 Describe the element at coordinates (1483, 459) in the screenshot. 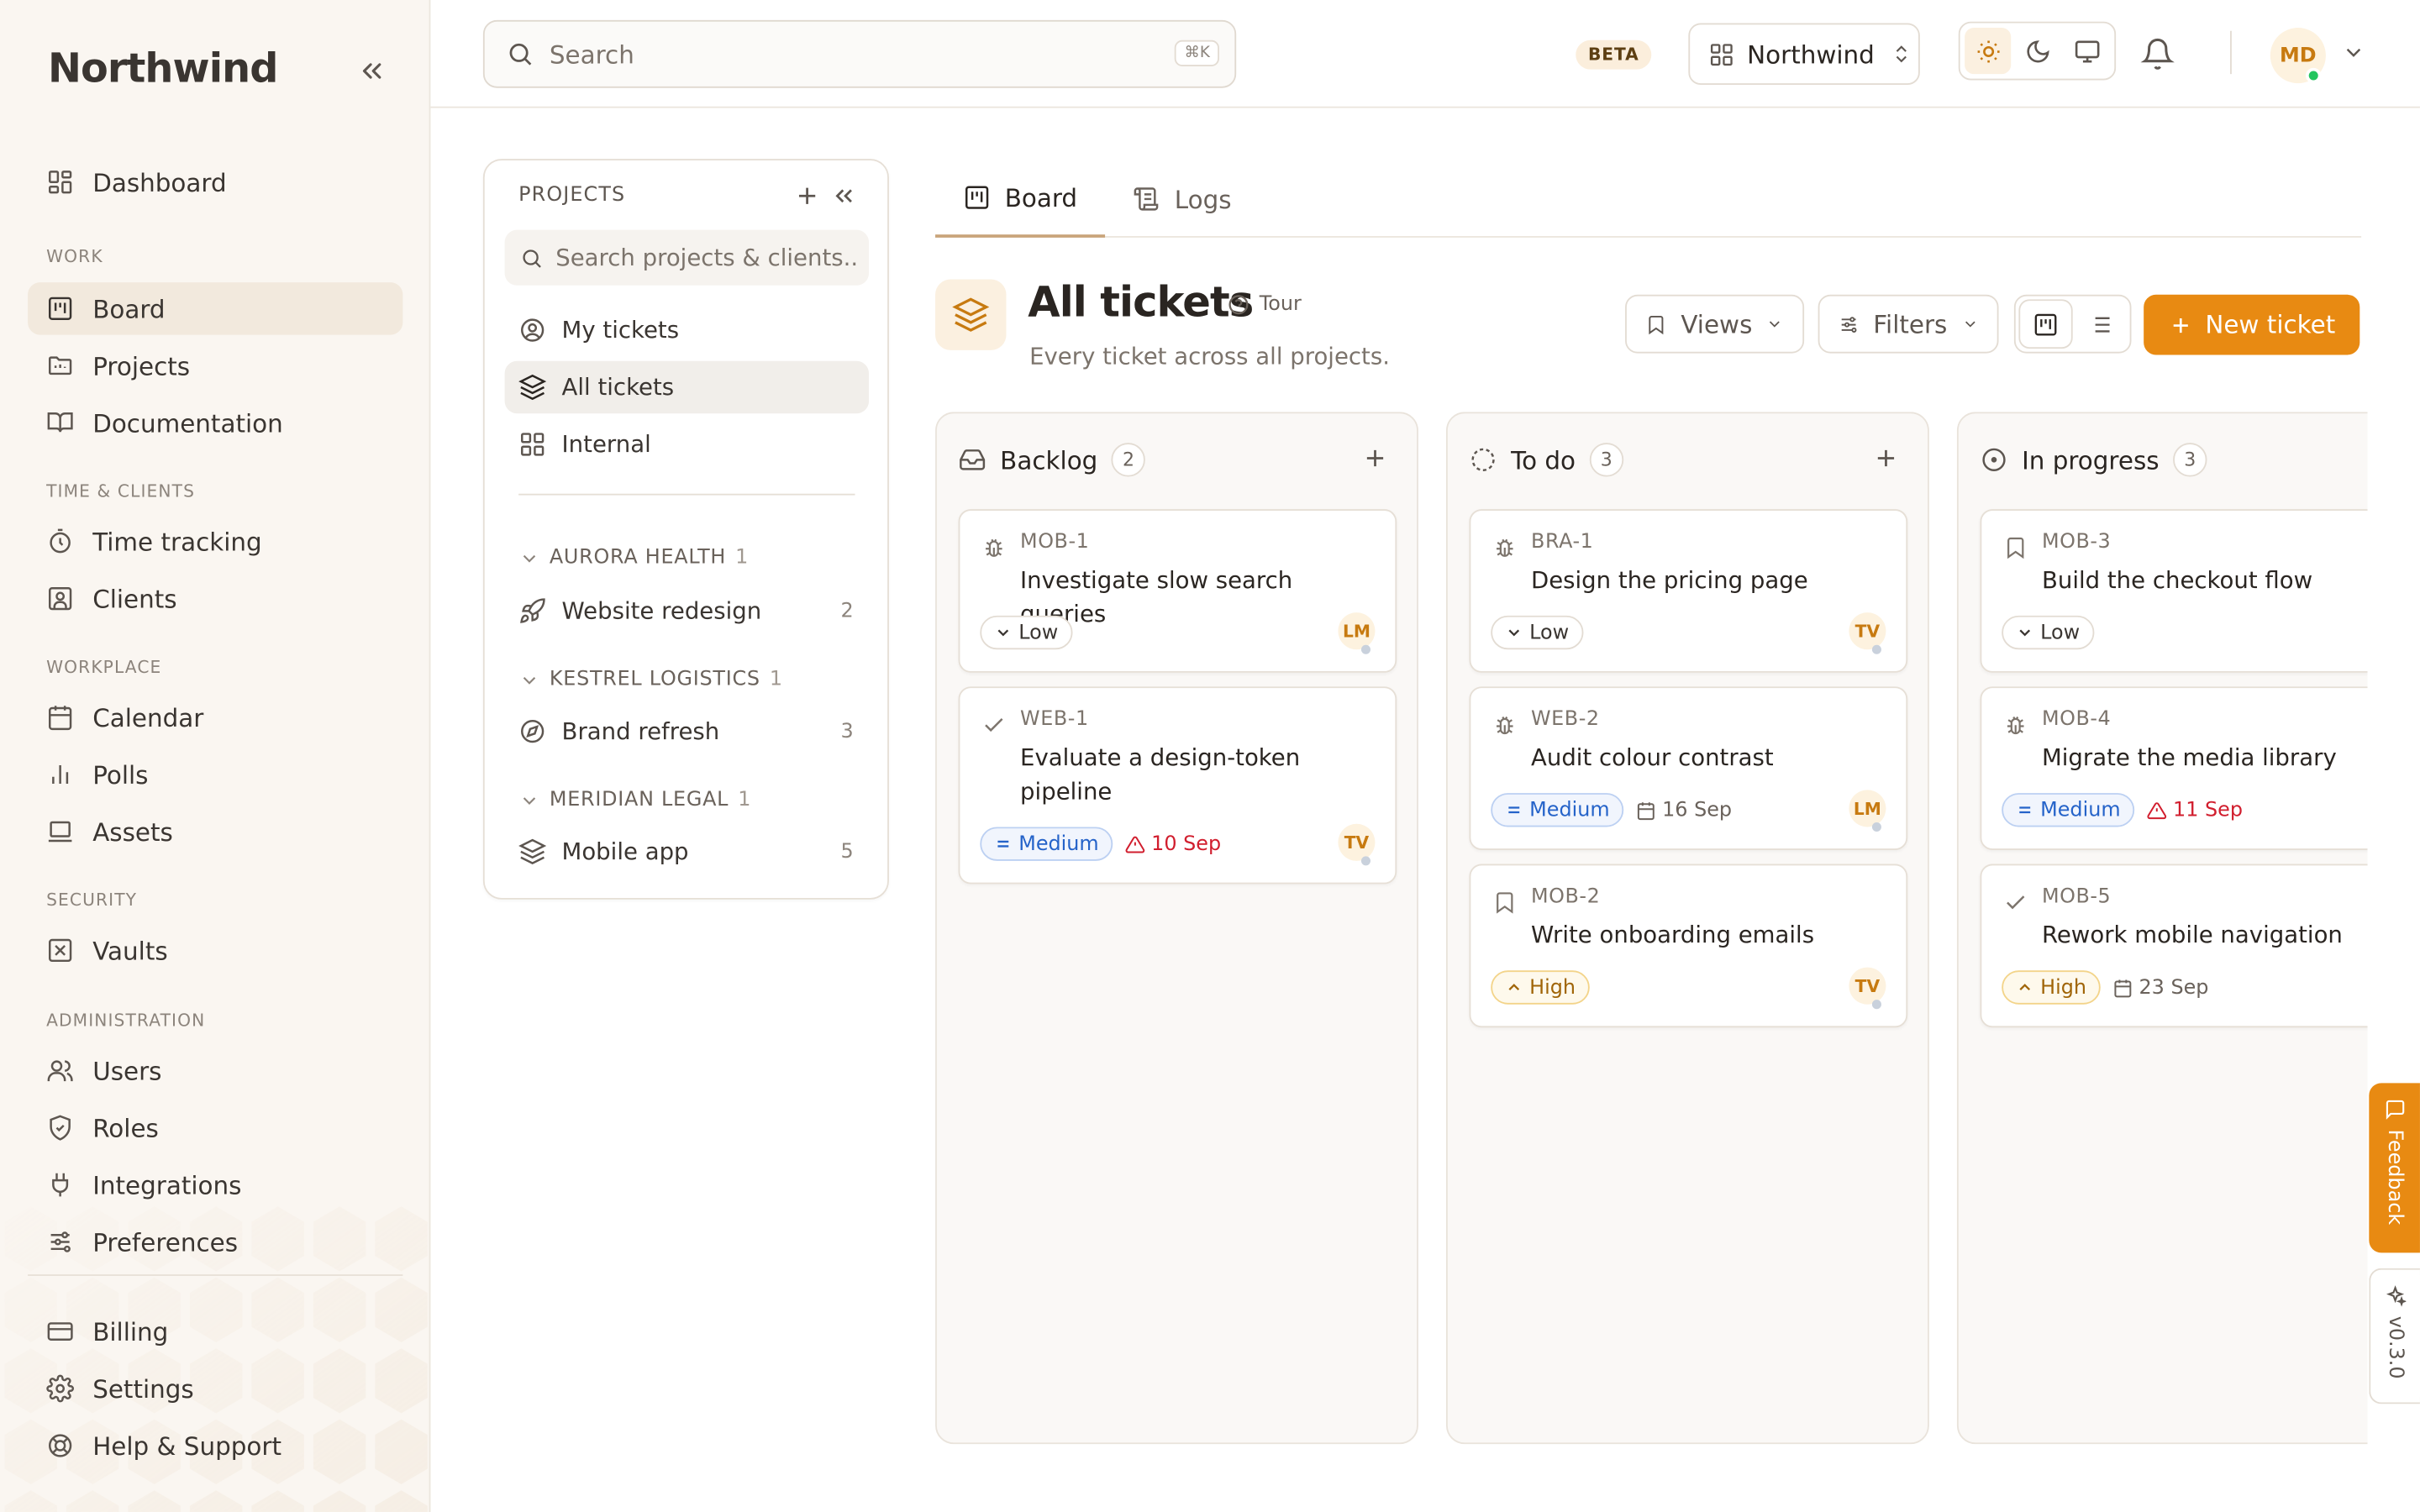

I see `circle-dashed-icon` at that location.